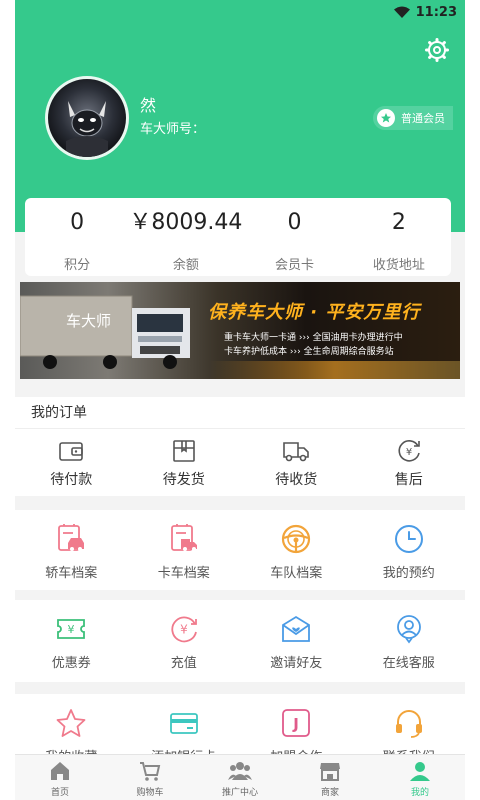 The height and width of the screenshot is (800, 480). I want to click on stat-addresses: 2 收货地址, so click(399, 237).